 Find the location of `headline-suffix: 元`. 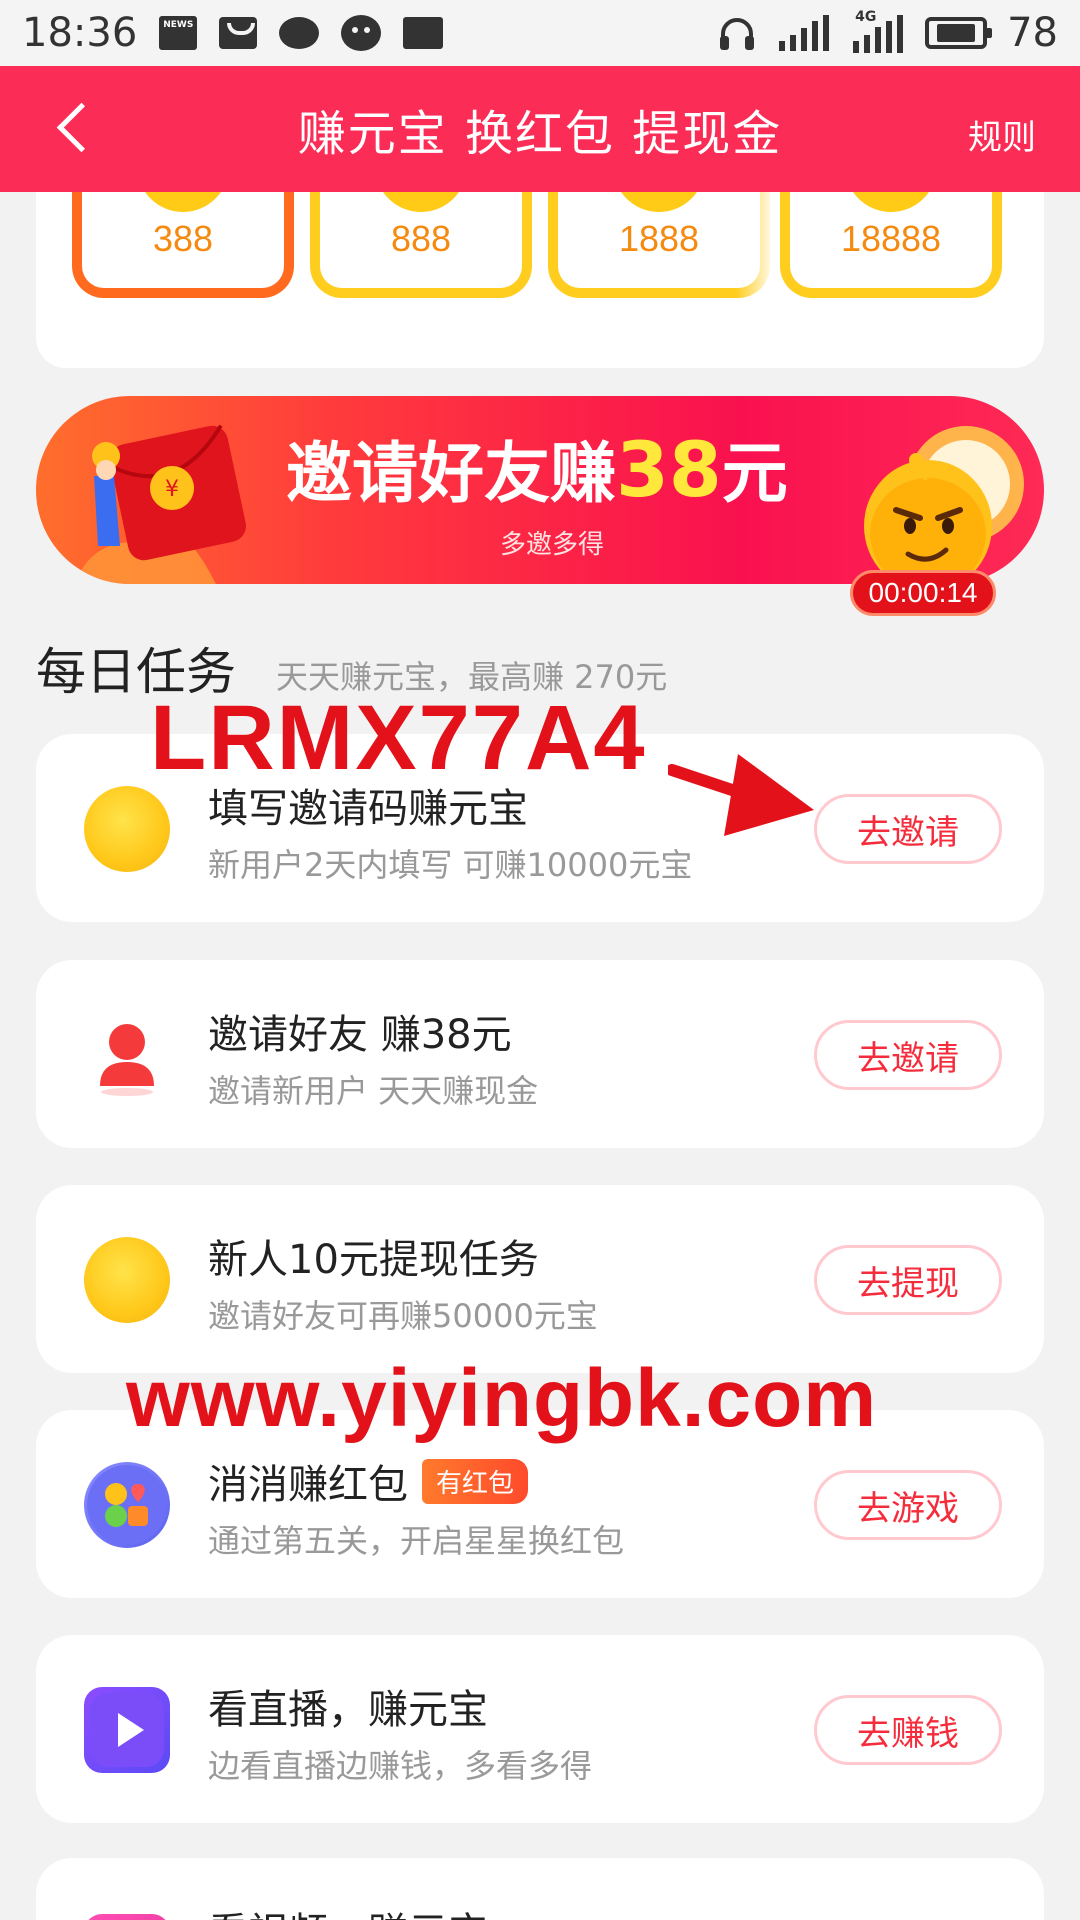

headline-suffix: 元 is located at coordinates (754, 473).